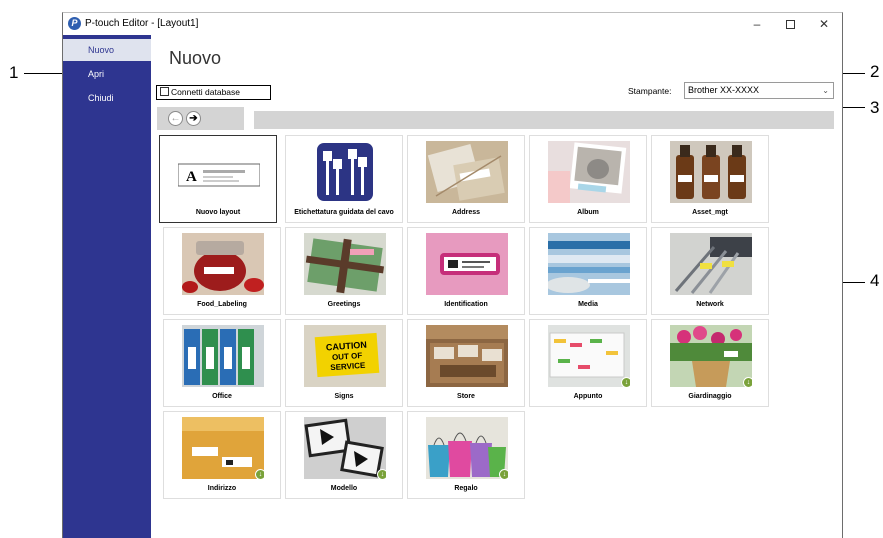  I want to click on template-cable-label: Etichettatura guidata del cavo, so click(344, 179).